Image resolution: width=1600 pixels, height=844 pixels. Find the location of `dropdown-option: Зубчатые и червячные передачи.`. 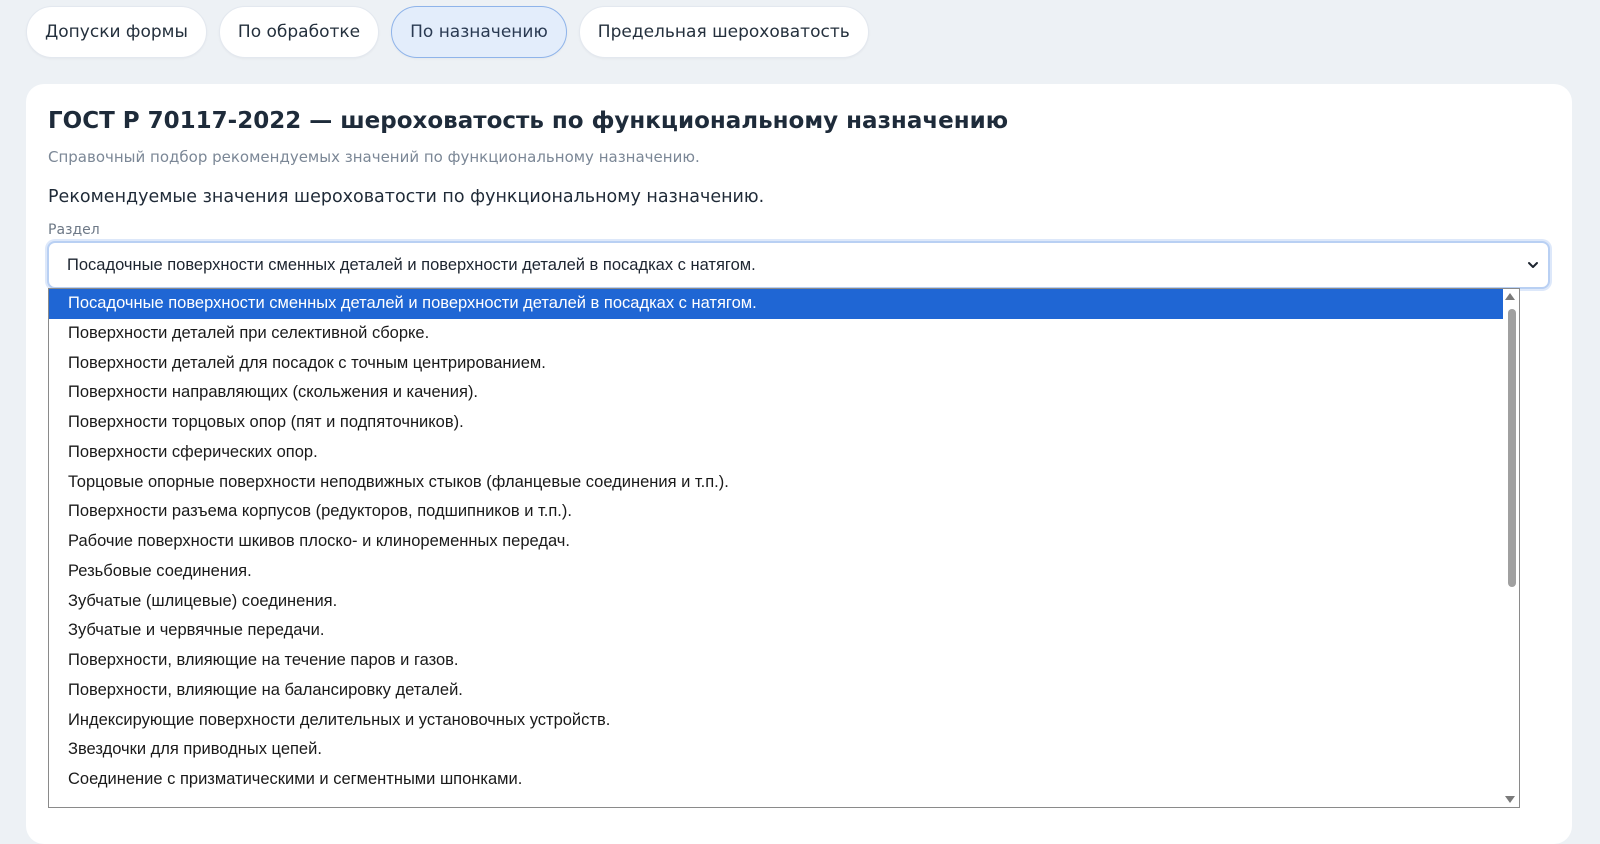

dropdown-option: Зубчатые и червячные передачи. is located at coordinates (776, 631).